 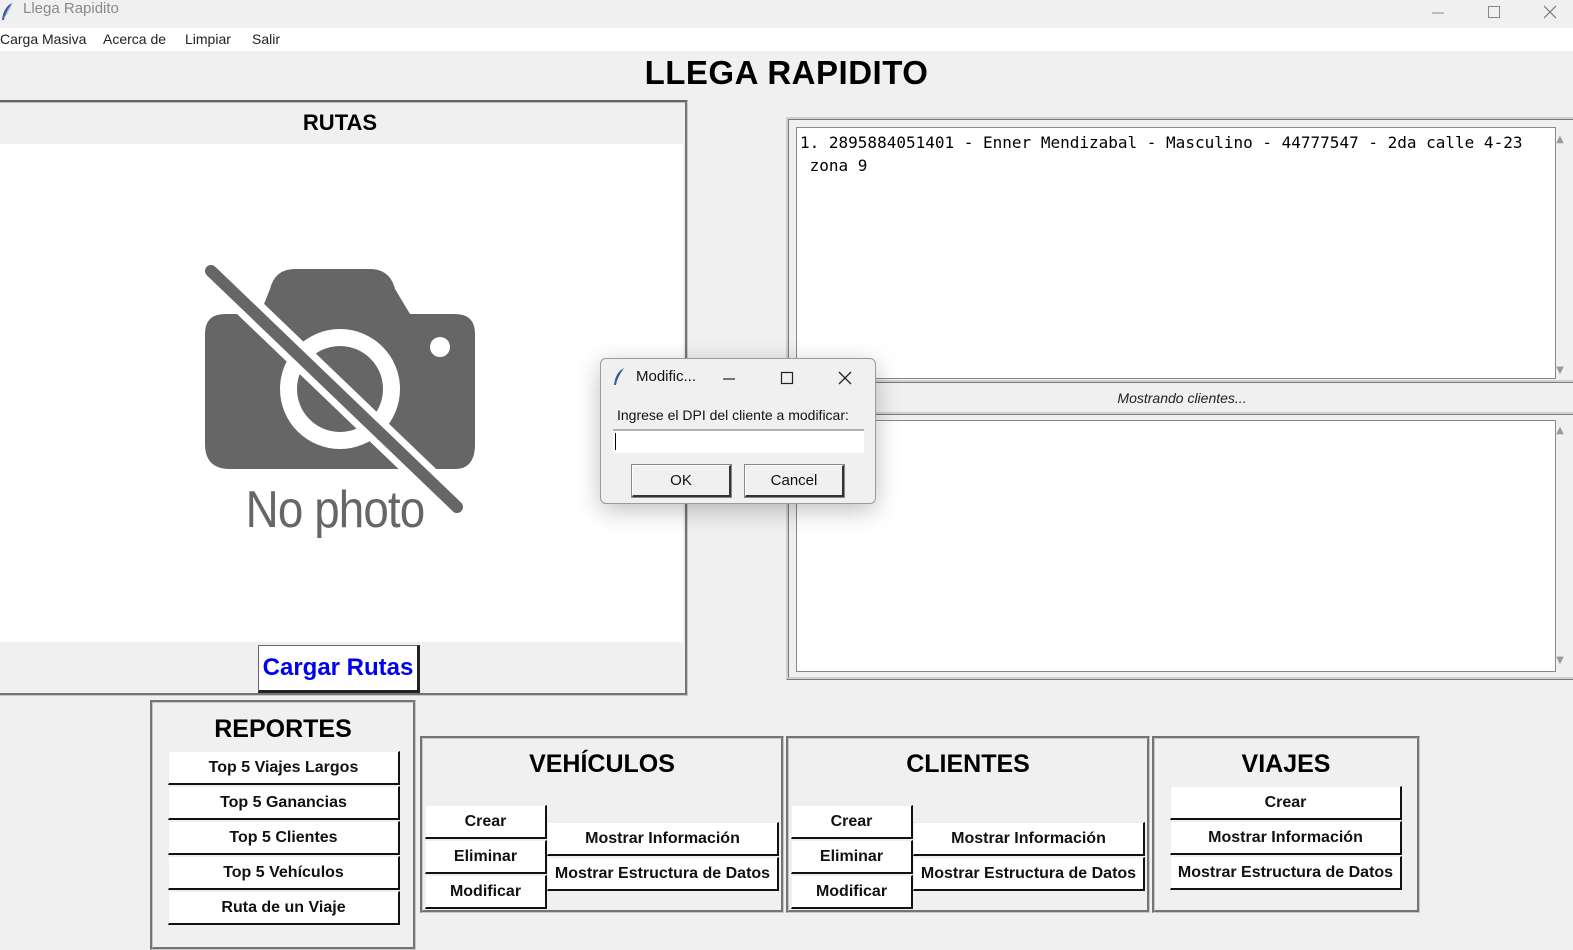 What do you see at coordinates (733, 415) in the screenshot?
I see `dialog-prompt: Ingrese el DPI del cliente a modificar:` at bounding box center [733, 415].